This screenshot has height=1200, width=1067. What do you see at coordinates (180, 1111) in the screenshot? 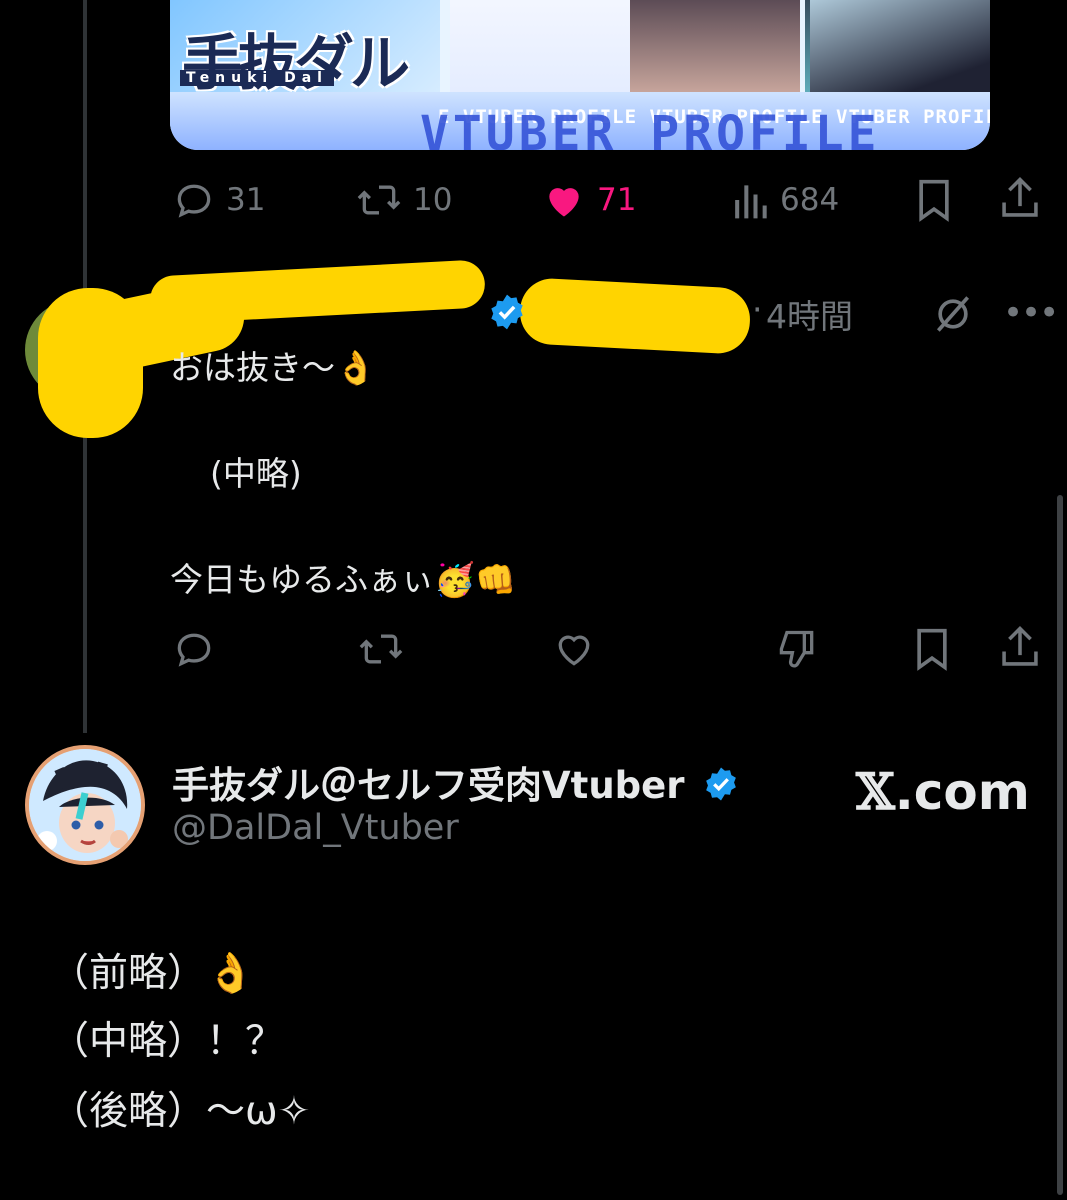
I see `quote-text-line: （後略）～ω✧` at bounding box center [180, 1111].